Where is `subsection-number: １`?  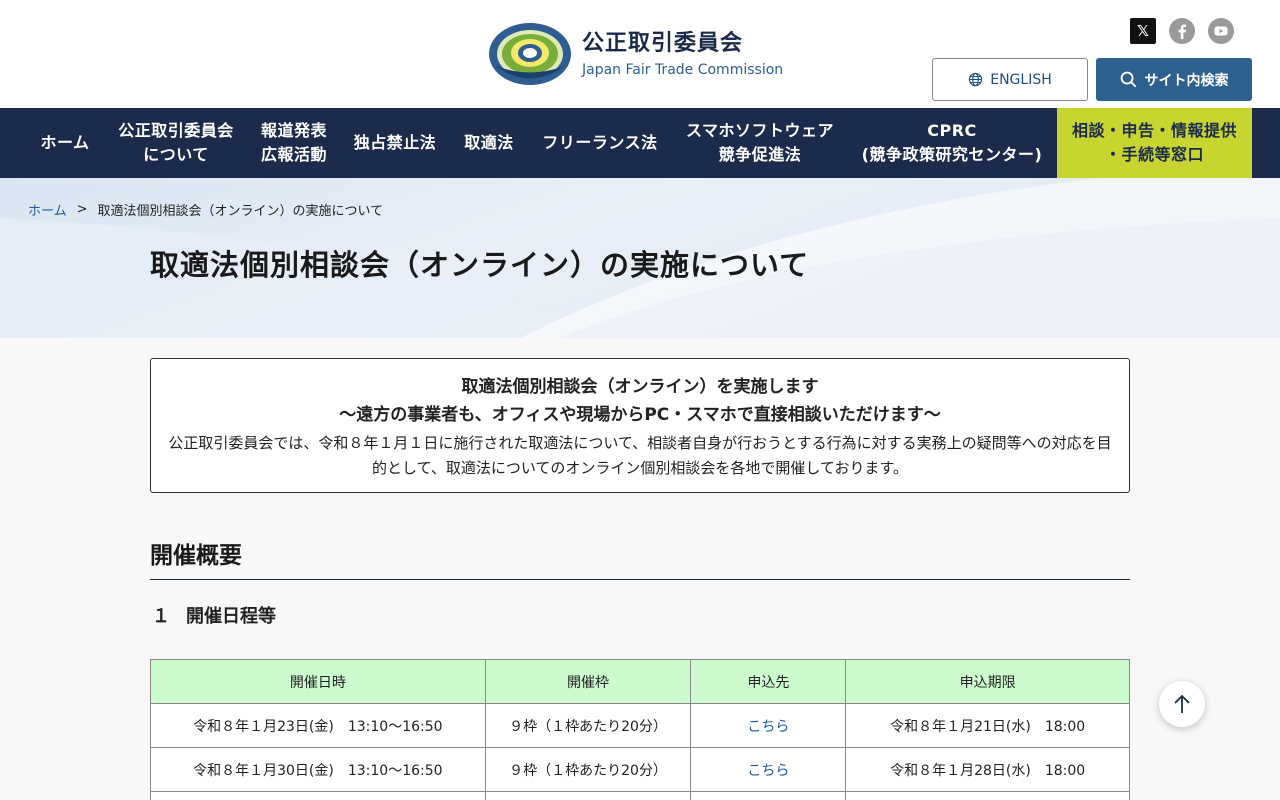
subsection-number: １ is located at coordinates (161, 616).